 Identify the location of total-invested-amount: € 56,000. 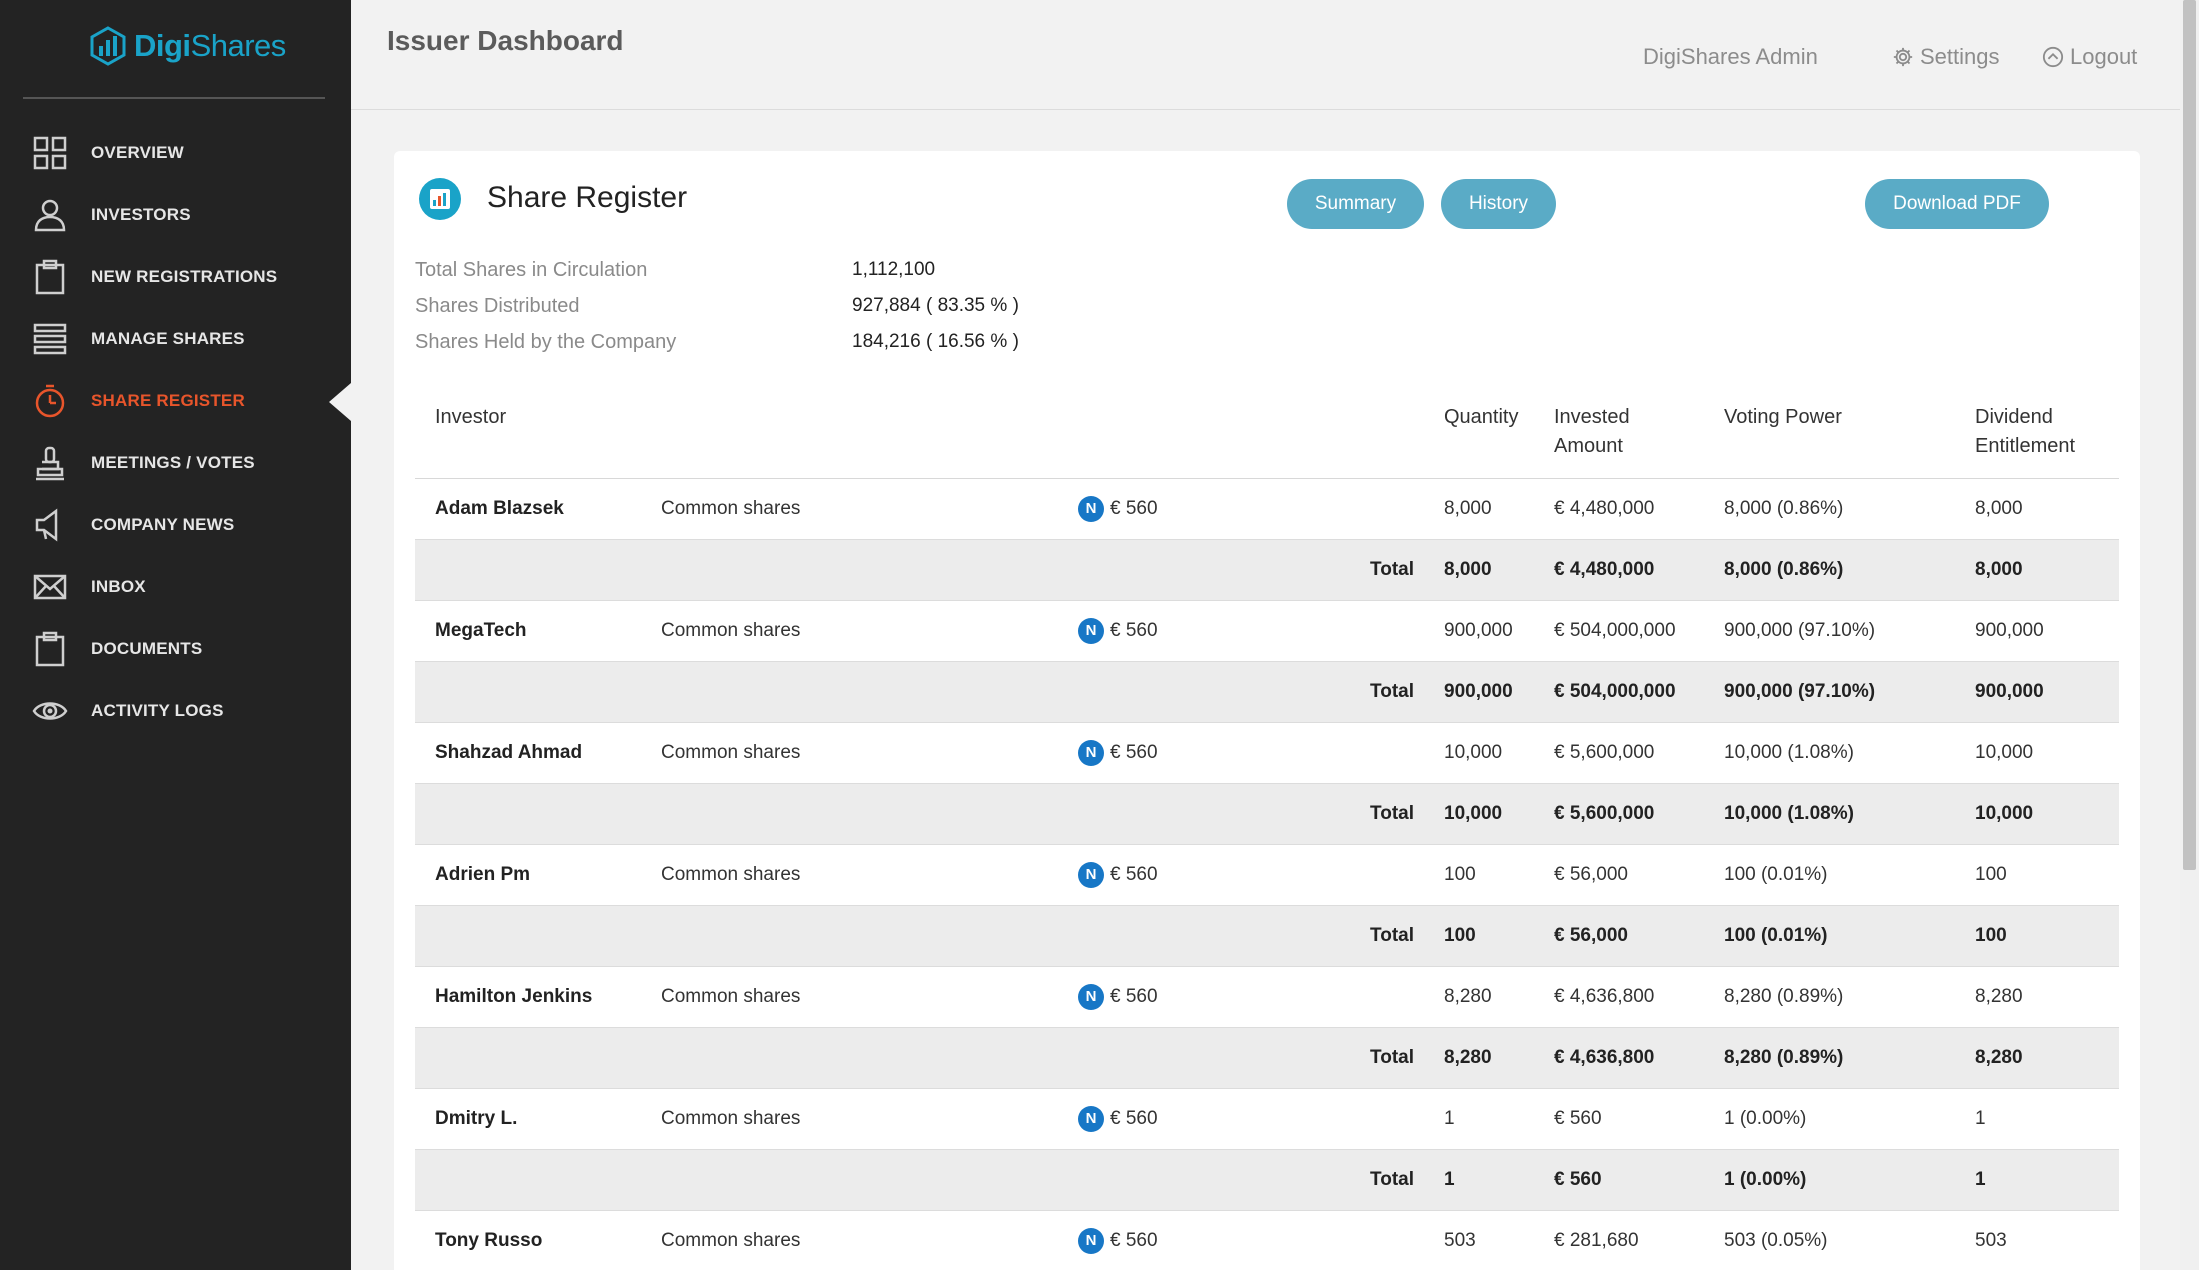
(1639, 936).